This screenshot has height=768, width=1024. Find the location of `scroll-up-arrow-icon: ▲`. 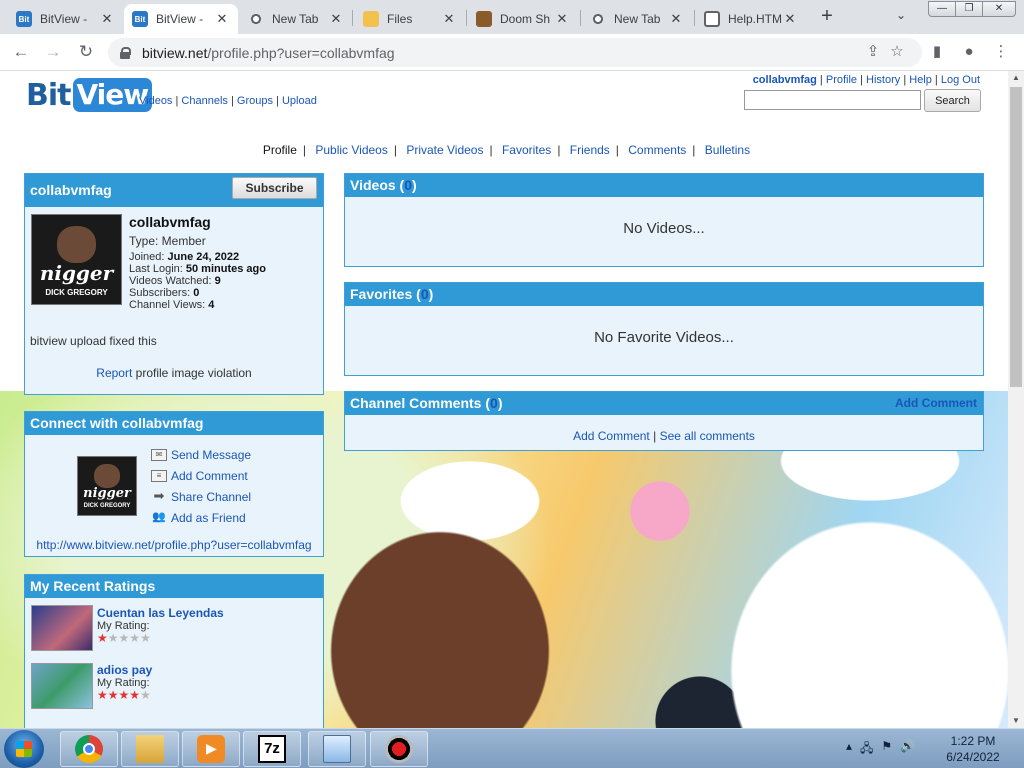

scroll-up-arrow-icon: ▲ is located at coordinates (1016, 78).